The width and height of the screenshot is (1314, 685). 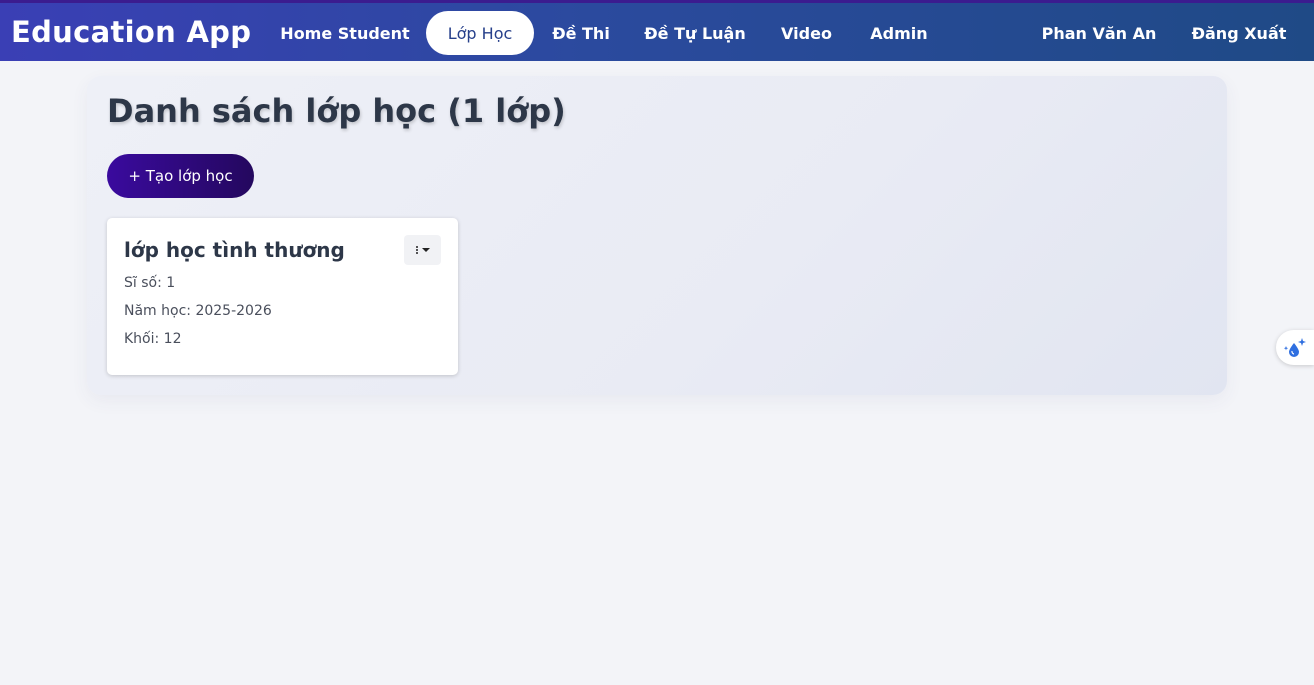 I want to click on class-grade: Khối: 12, so click(x=153, y=339).